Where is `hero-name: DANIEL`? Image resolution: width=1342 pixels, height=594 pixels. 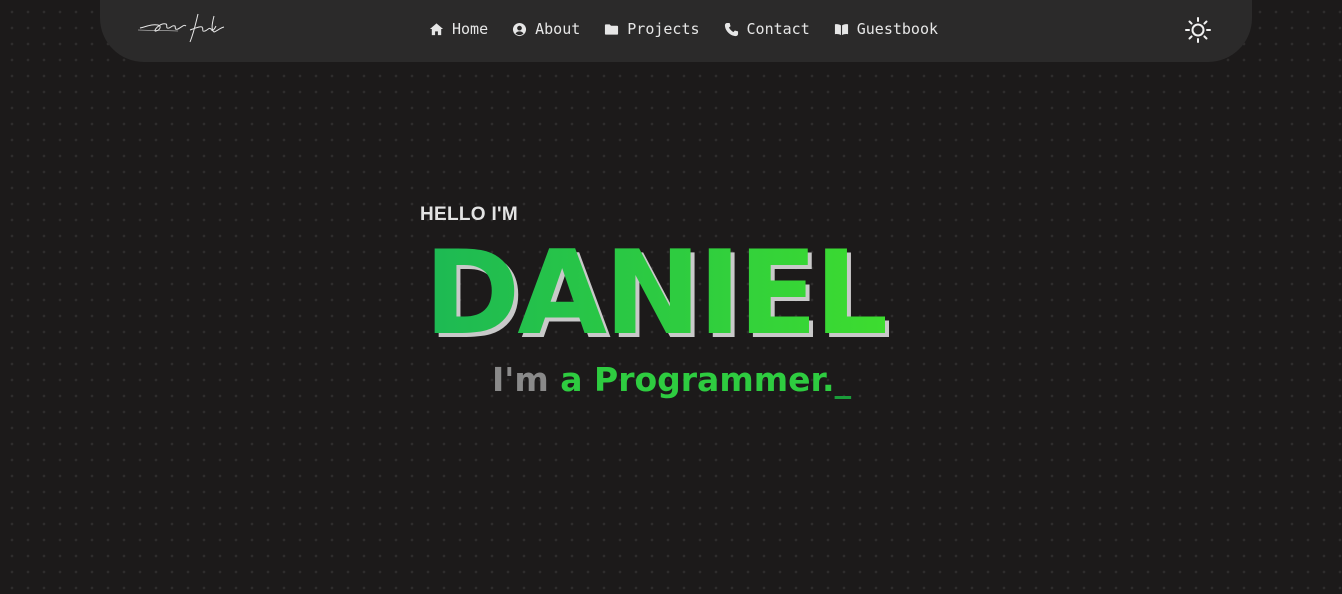
hero-name: DANIEL is located at coordinates (656, 293).